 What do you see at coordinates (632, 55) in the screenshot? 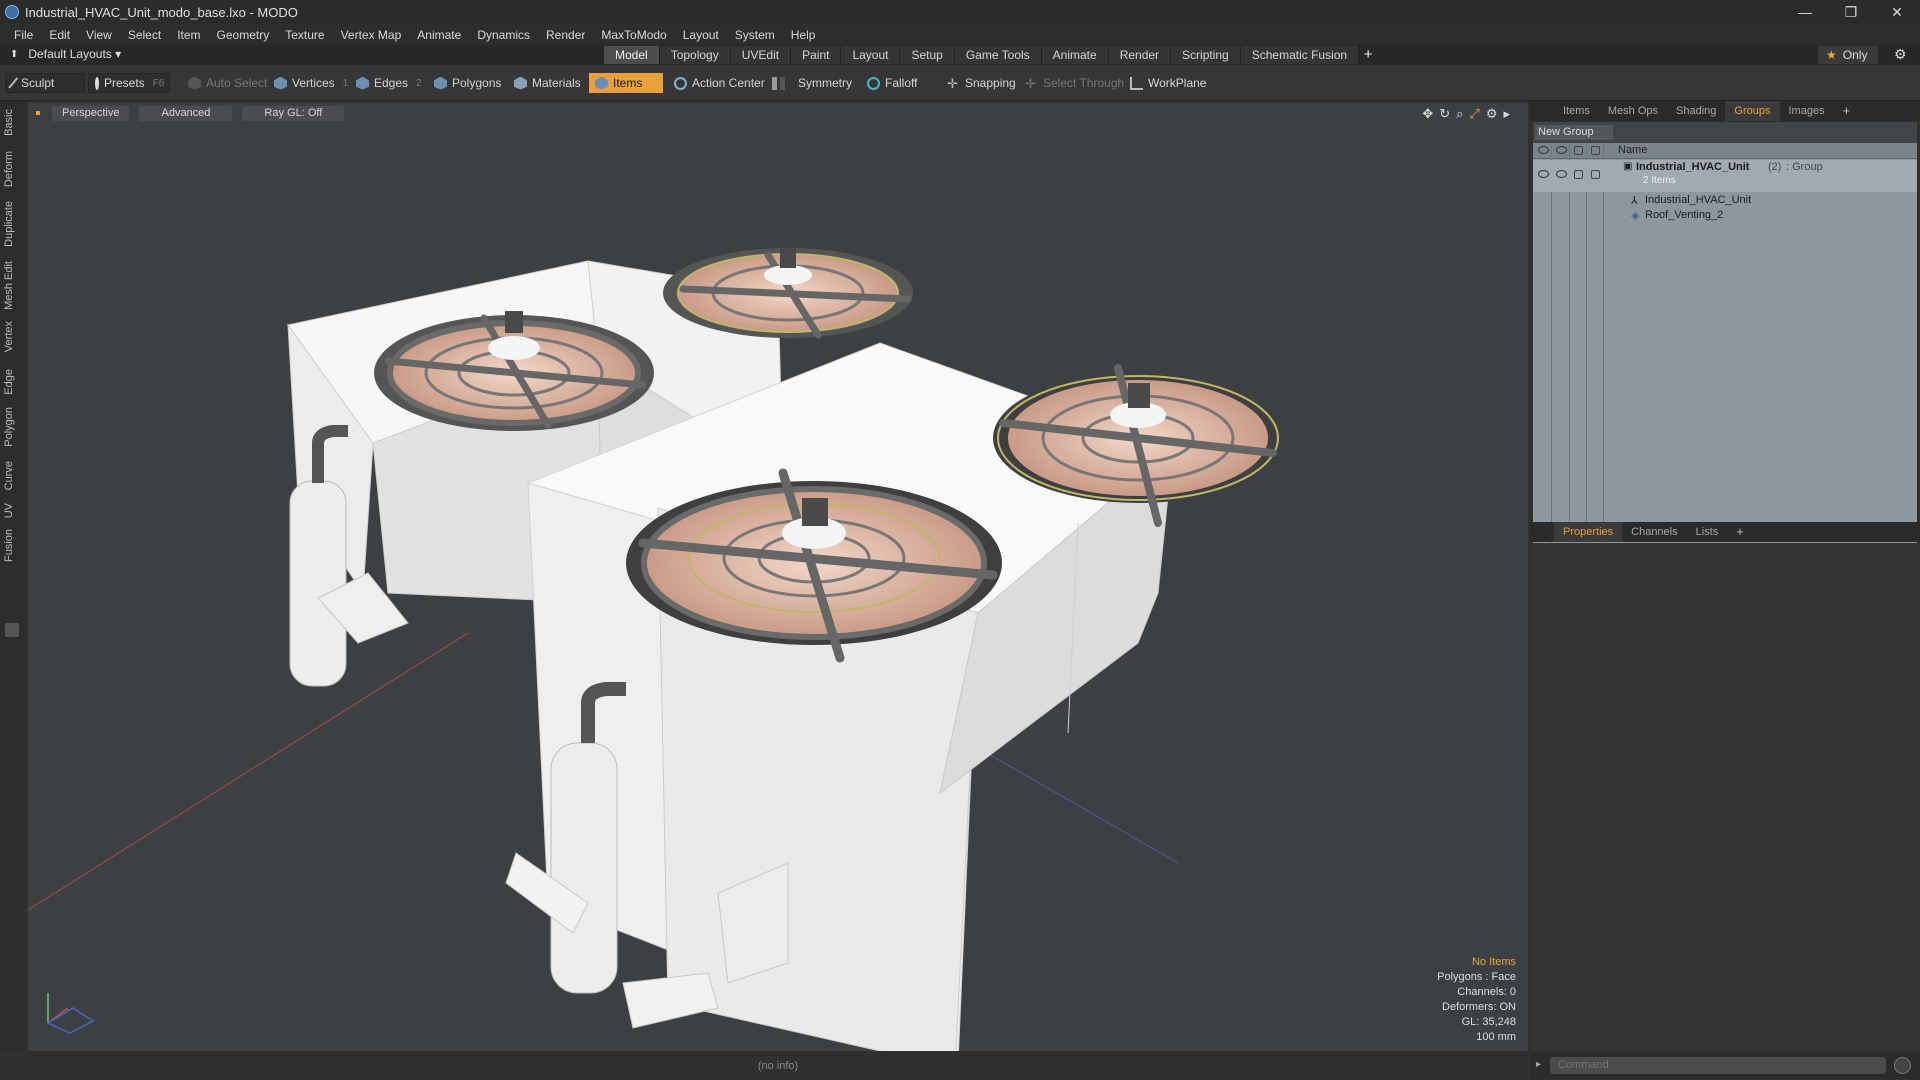
I see `tab-model: Model` at bounding box center [632, 55].